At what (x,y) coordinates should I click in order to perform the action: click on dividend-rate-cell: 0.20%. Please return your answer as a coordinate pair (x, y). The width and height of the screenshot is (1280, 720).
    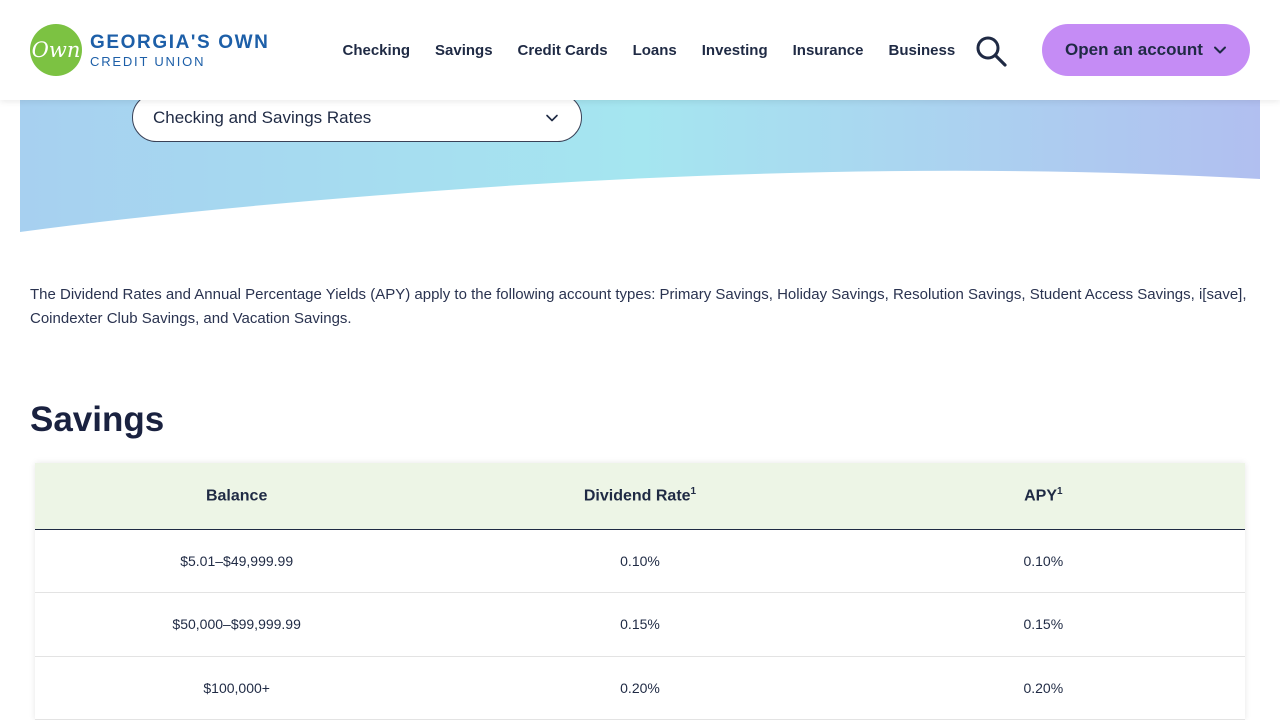
    Looking at the image, I should click on (640, 688).